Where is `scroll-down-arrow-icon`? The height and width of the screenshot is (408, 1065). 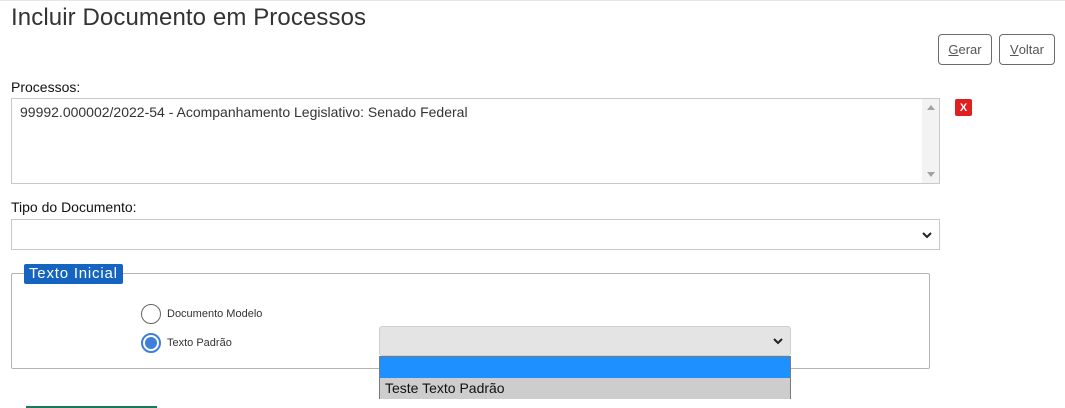 scroll-down-arrow-icon is located at coordinates (931, 174).